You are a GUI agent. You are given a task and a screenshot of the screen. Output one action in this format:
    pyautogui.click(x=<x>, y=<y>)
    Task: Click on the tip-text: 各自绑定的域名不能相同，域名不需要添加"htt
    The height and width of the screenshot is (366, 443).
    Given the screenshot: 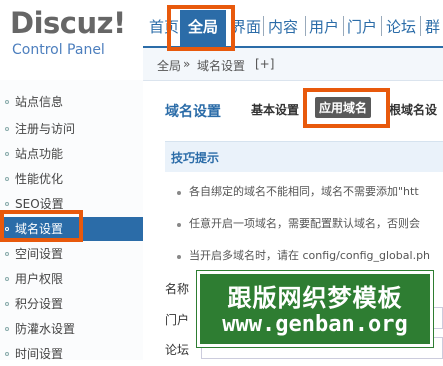 What is the action you would take?
    pyautogui.click(x=304, y=191)
    